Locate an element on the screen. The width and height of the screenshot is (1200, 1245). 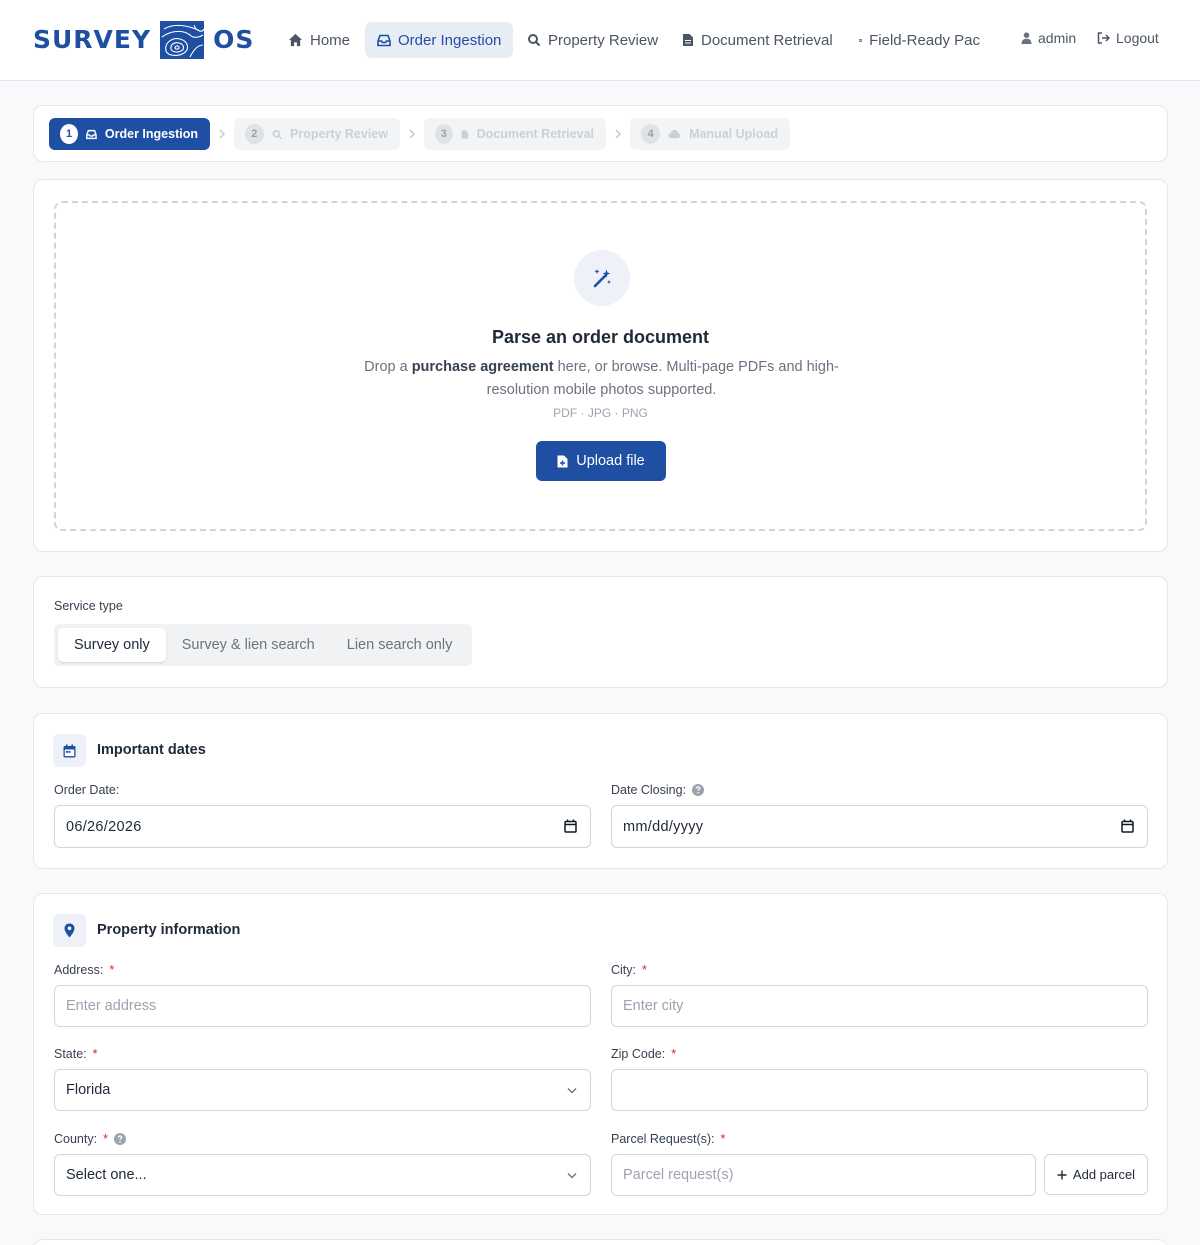
home-icon is located at coordinates (295, 40).